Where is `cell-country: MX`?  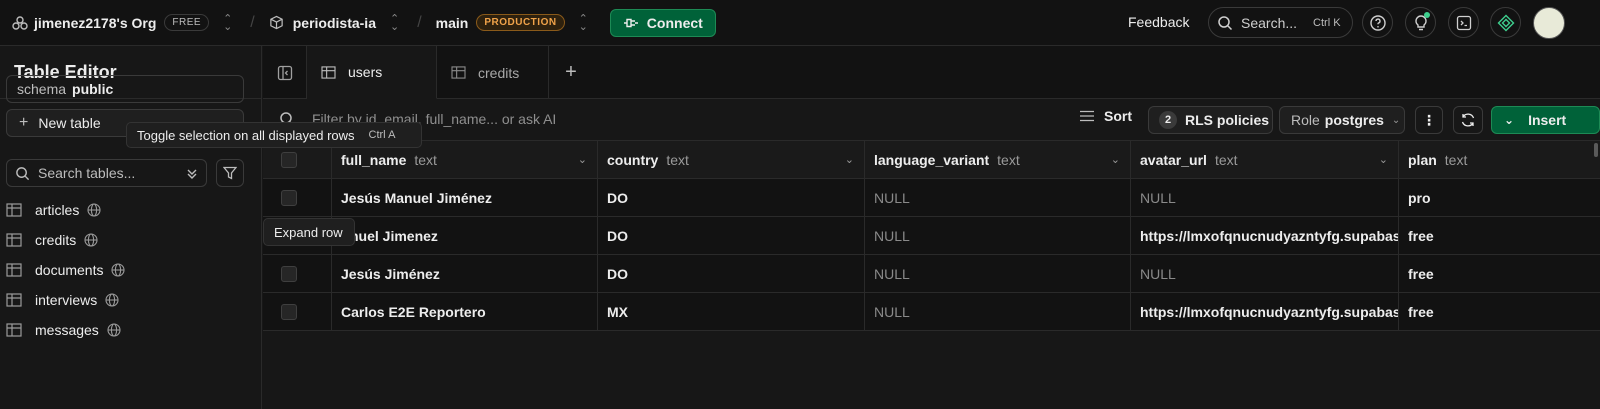 cell-country: MX is located at coordinates (731, 312).